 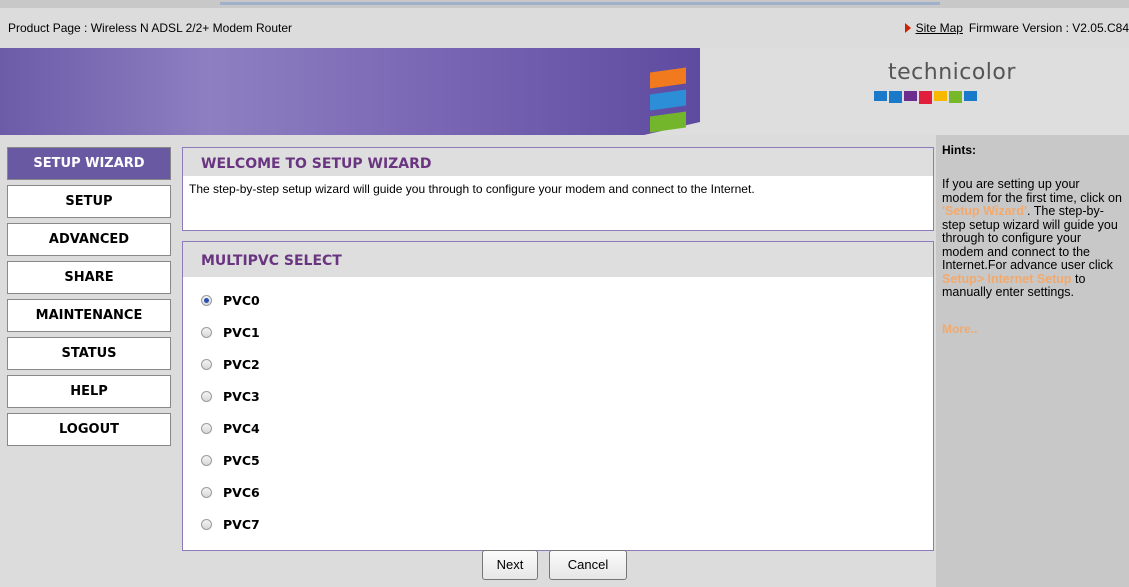 I want to click on pvc-option-6: PVC6, so click(x=230, y=492).